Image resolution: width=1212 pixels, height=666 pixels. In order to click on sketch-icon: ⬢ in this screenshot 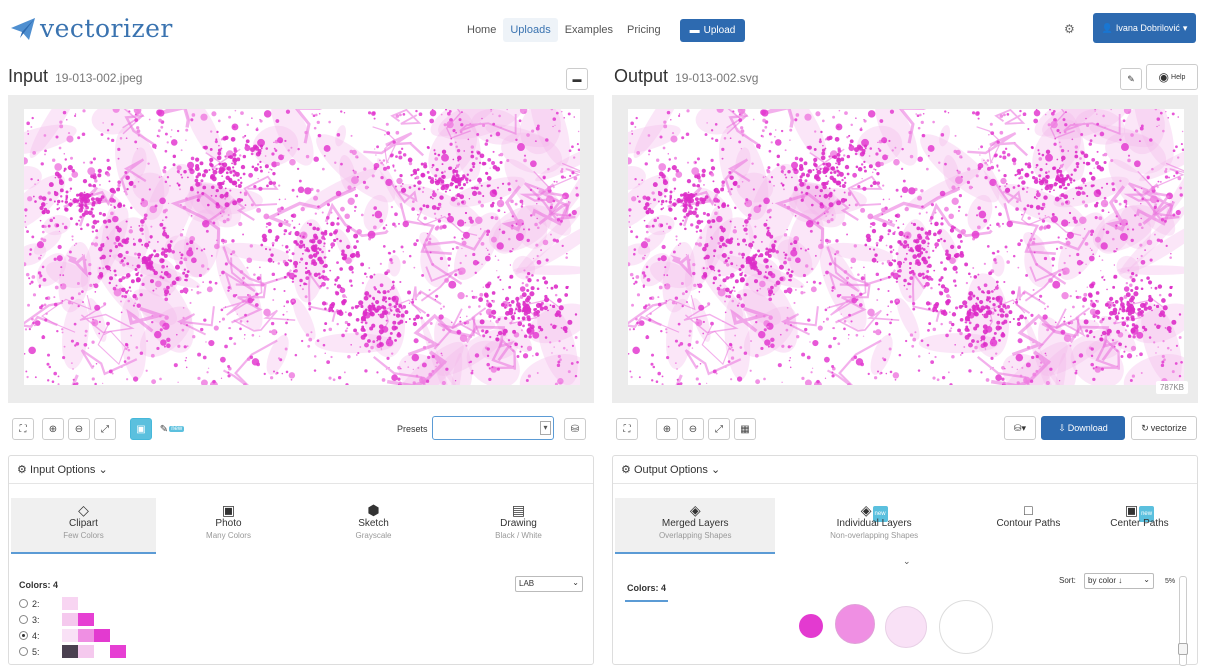, I will do `click(373, 510)`.